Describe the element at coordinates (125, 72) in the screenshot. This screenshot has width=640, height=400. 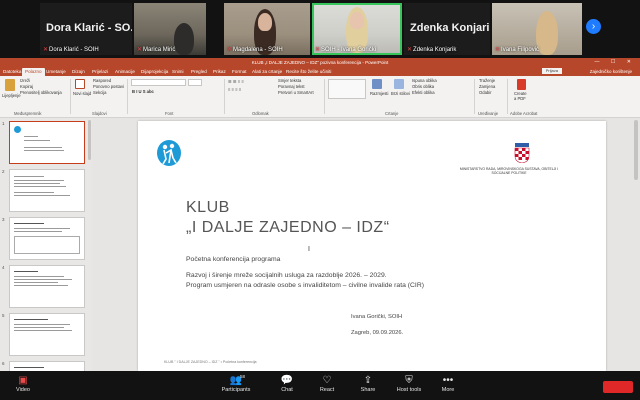
I see `menu-animacije: Animacije` at that location.